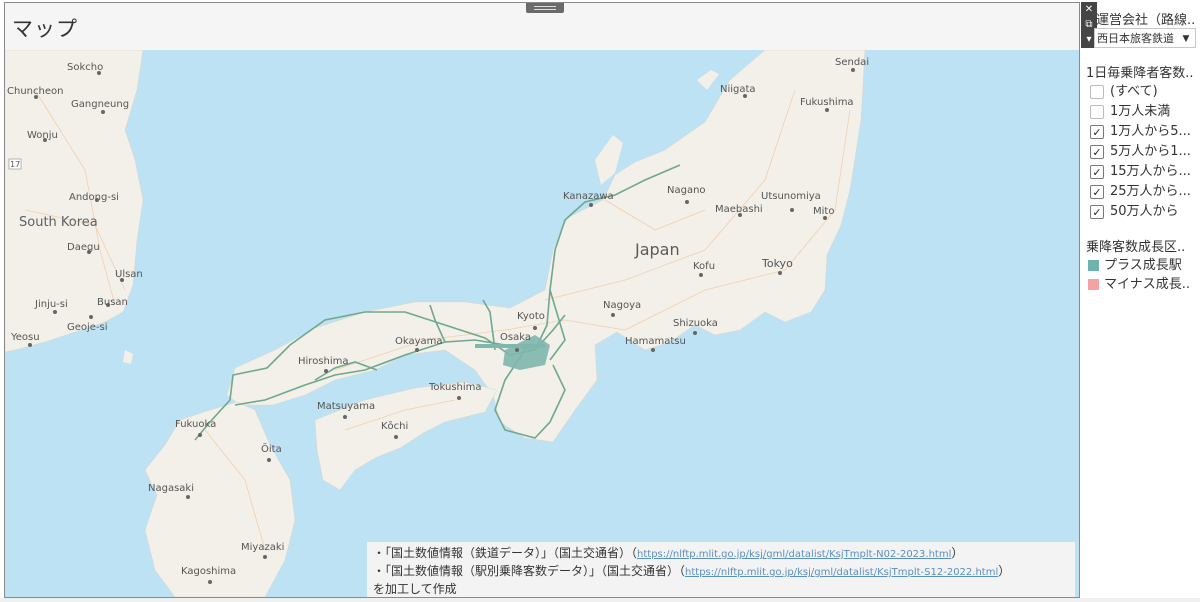  What do you see at coordinates (51, 304) in the screenshot?
I see `map-label-jinju: Jinju-si` at bounding box center [51, 304].